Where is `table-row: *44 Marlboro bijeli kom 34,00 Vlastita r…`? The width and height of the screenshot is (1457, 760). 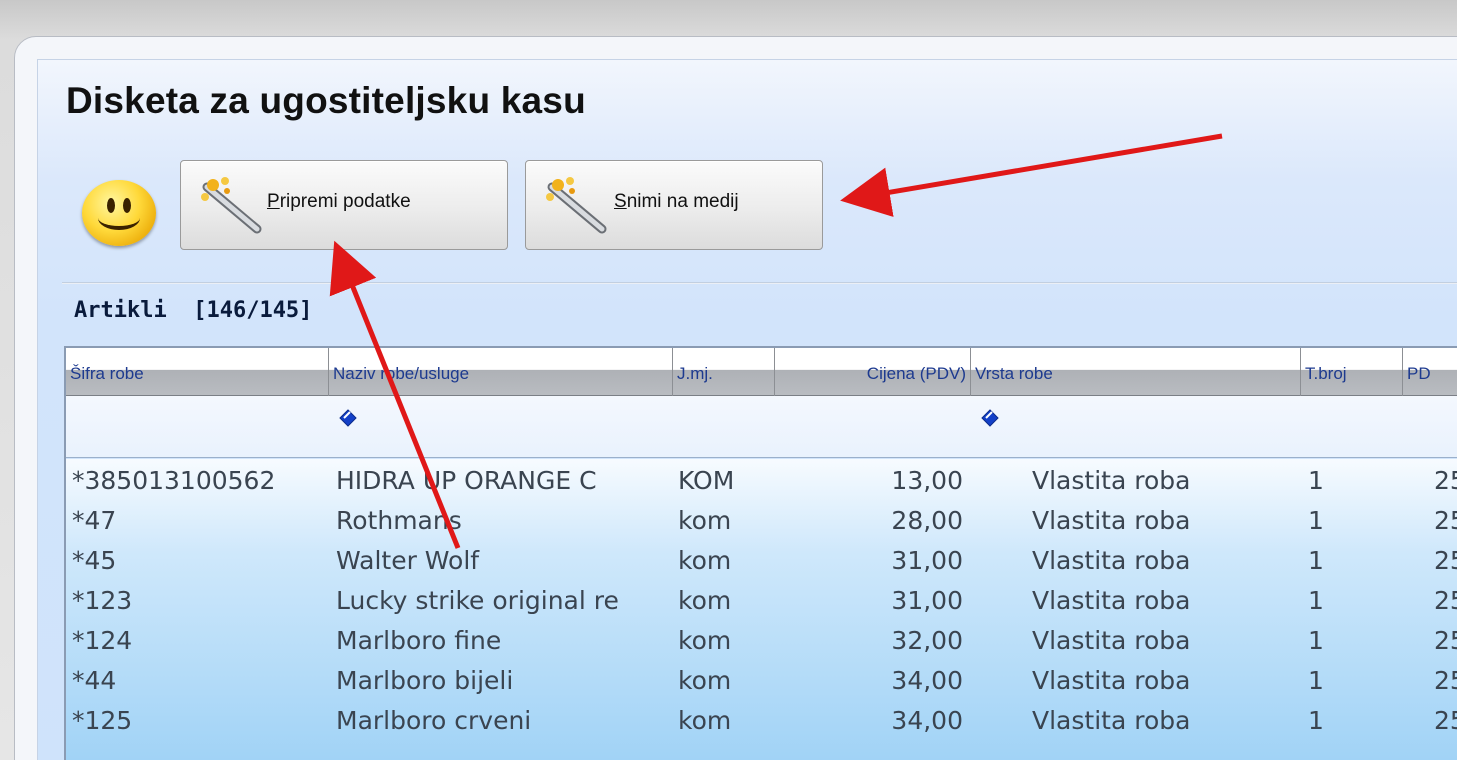 table-row: *44 Marlboro bijeli kom 34,00 Vlastita r… is located at coordinates (761, 681).